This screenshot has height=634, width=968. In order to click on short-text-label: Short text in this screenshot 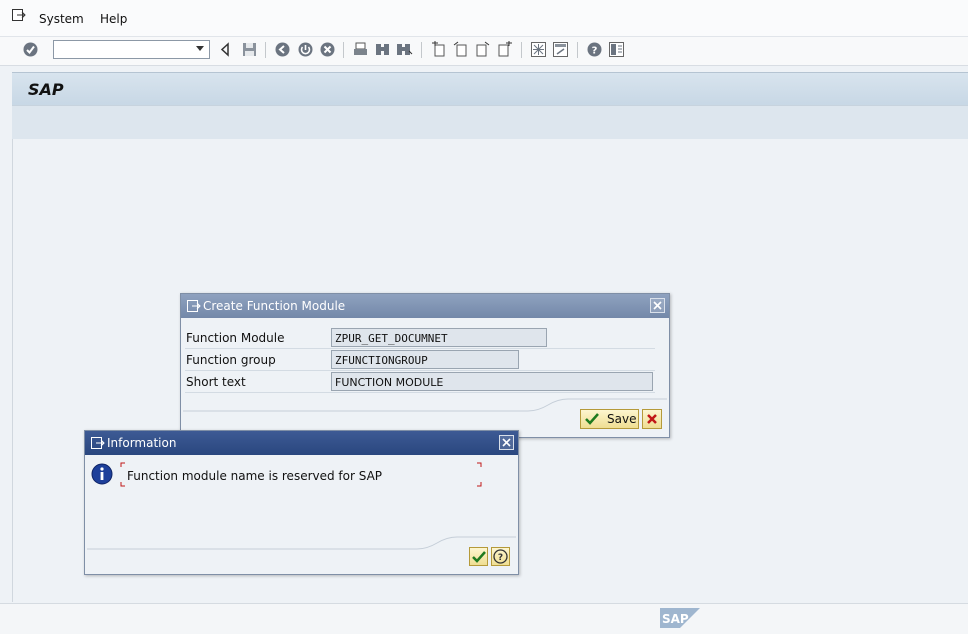, I will do `click(216, 382)`.